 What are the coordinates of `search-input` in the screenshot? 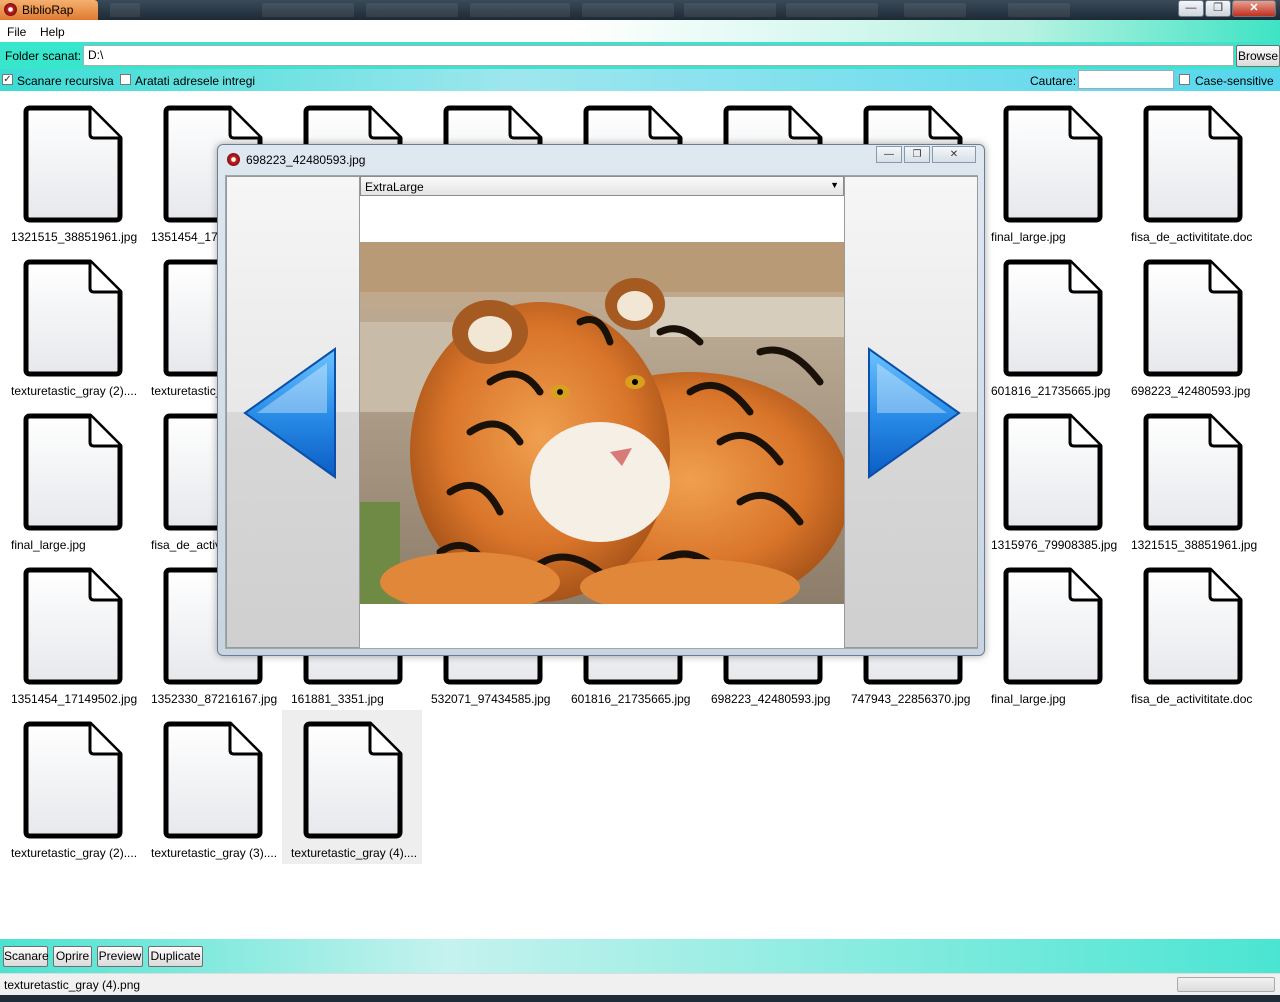 It's located at (1126, 79).